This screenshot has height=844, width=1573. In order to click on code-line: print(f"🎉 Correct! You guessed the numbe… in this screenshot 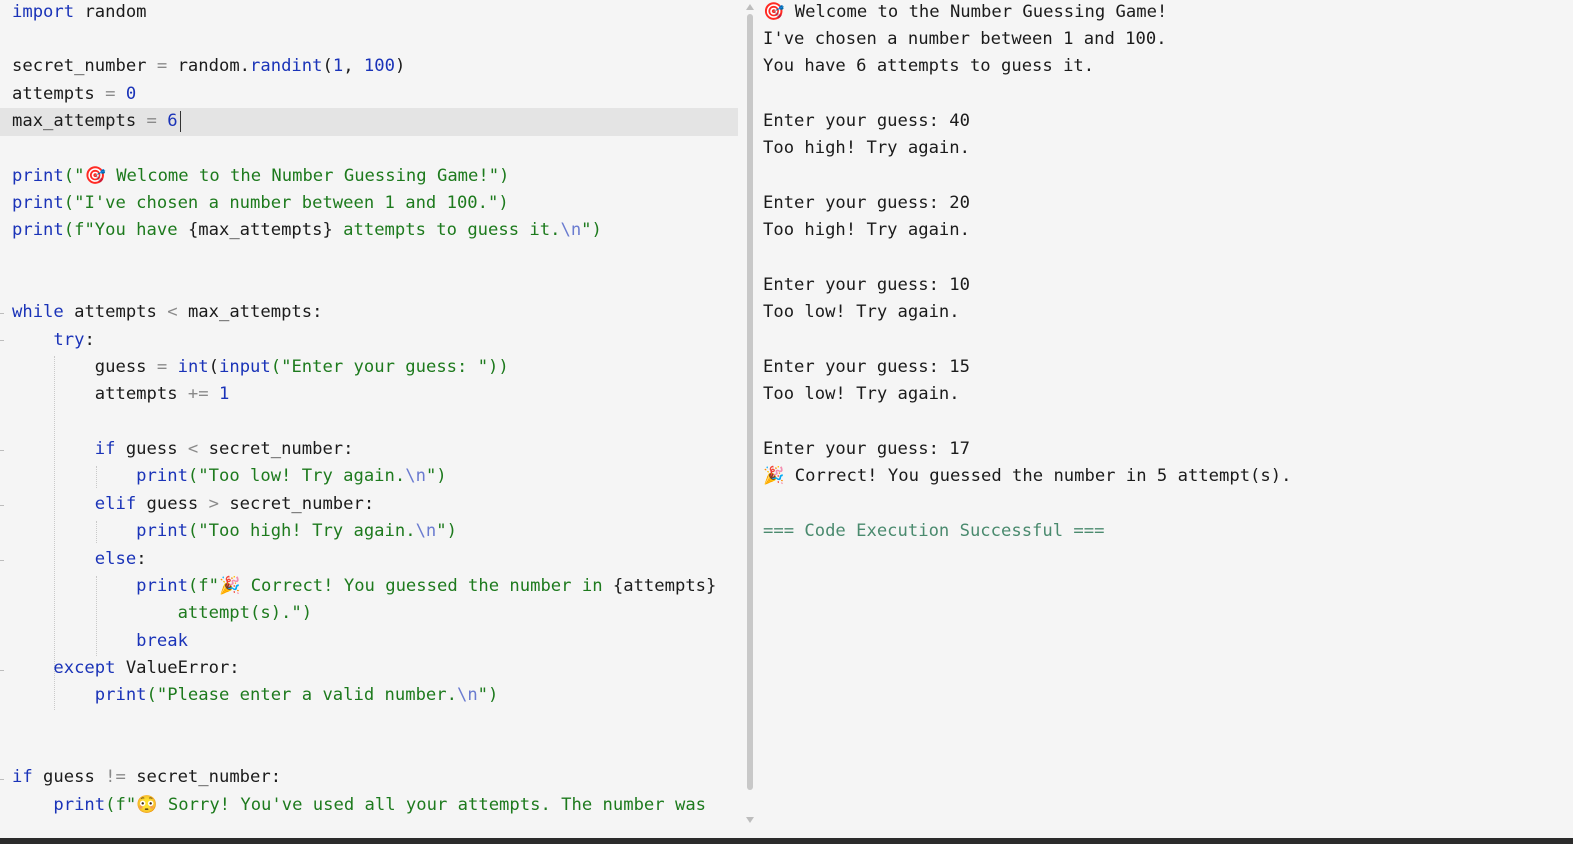, I will do `click(364, 586)`.